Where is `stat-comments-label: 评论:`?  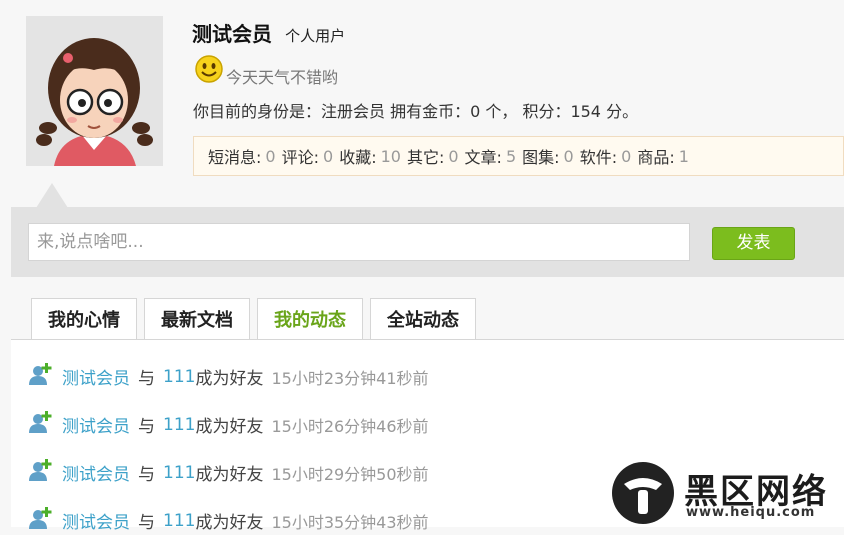
stat-comments-label: 评论: is located at coordinates (300, 156).